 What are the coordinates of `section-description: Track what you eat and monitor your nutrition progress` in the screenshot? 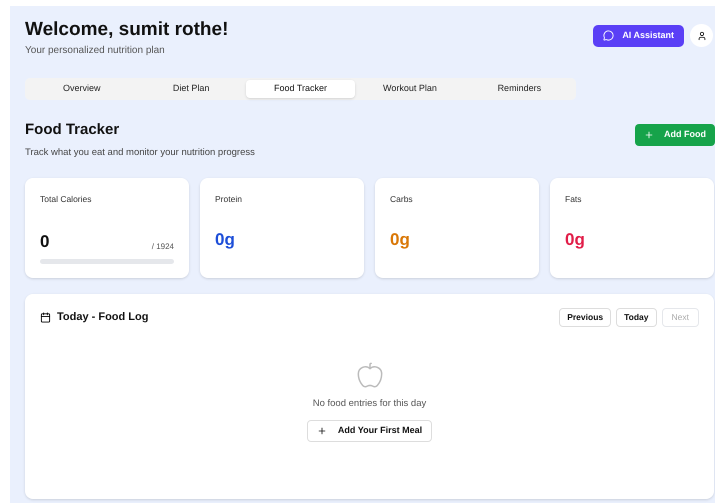 It's located at (140, 153).